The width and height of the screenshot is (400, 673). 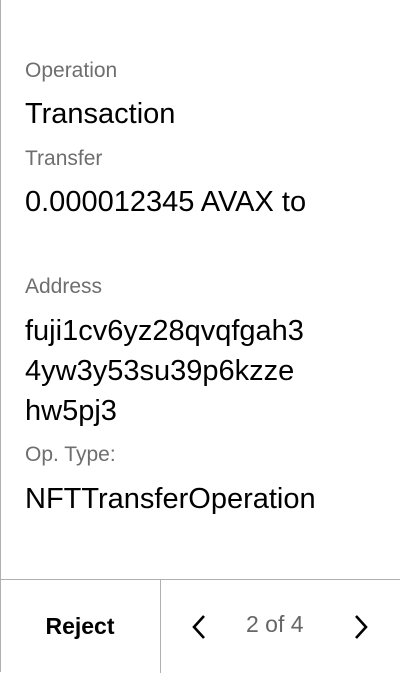 I want to click on reject-button: Reject, so click(x=80, y=626).